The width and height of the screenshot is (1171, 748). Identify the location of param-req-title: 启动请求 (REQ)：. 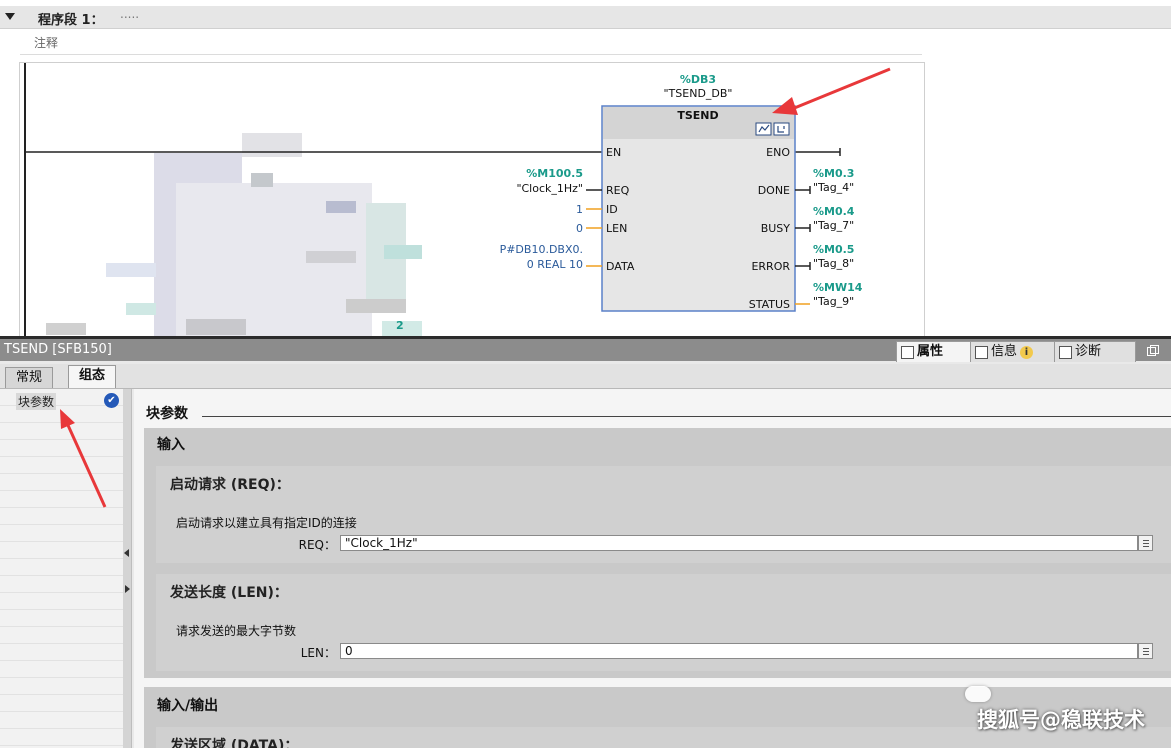
(230, 485).